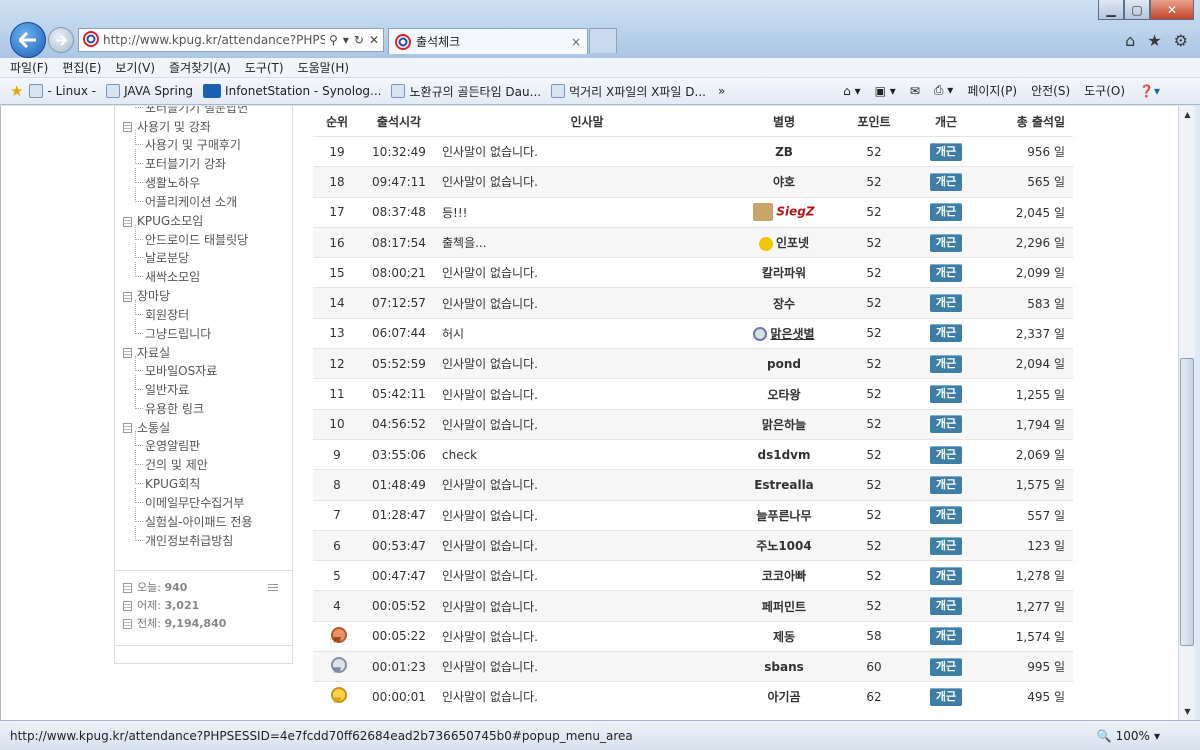 Image resolution: width=1200 pixels, height=750 pixels. What do you see at coordinates (784, 696) in the screenshot?
I see `nickname-cell: 아기곰` at bounding box center [784, 696].